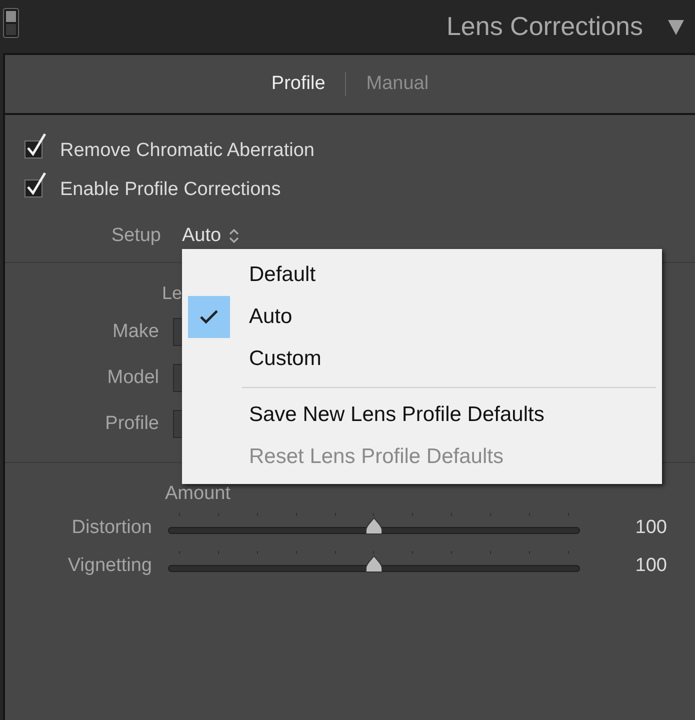 This screenshot has width=695, height=720. Describe the element at coordinates (419, 275) in the screenshot. I see `menu-item: Default` at that location.